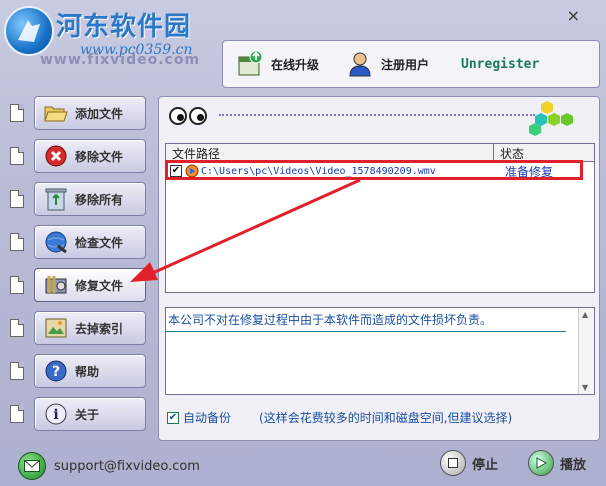 The image size is (606, 486). Describe the element at coordinates (366, 320) in the screenshot. I see `disclaimer-text: 本公司不对在修复过程中由于本软件而造成的文件损坏负责。` at that location.